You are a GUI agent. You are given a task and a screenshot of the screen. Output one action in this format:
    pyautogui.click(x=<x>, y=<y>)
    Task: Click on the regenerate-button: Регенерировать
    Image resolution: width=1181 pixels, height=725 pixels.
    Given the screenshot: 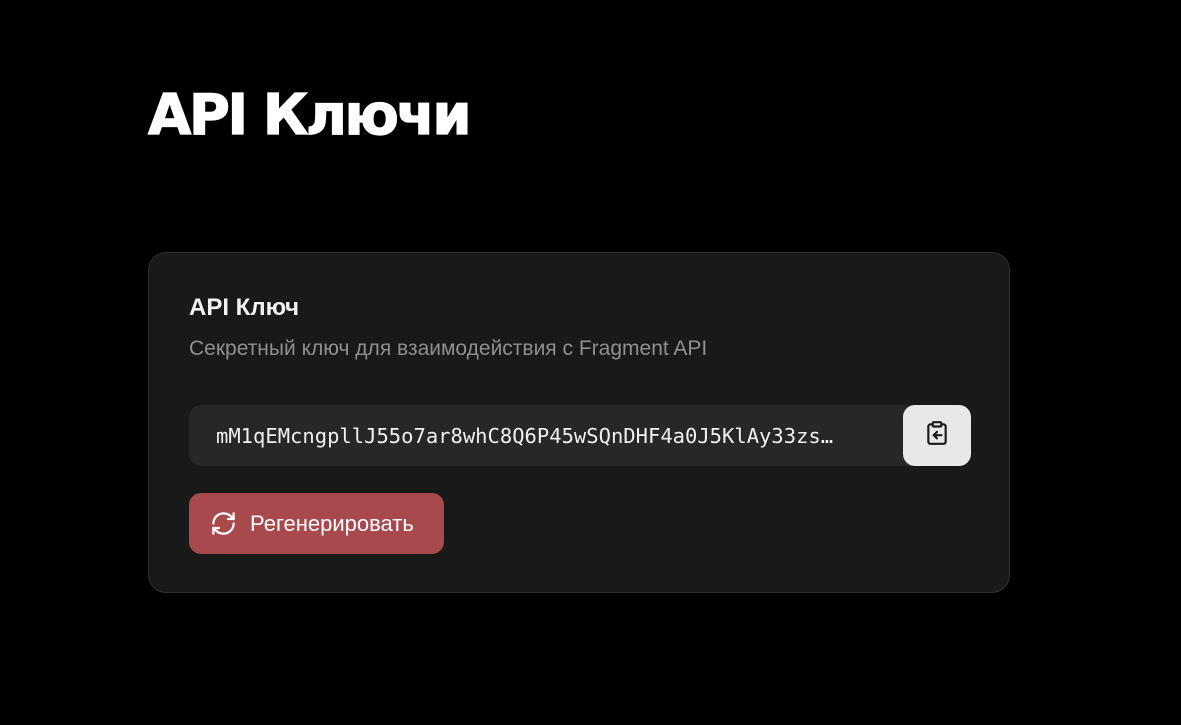 What is the action you would take?
    pyautogui.click(x=316, y=523)
    